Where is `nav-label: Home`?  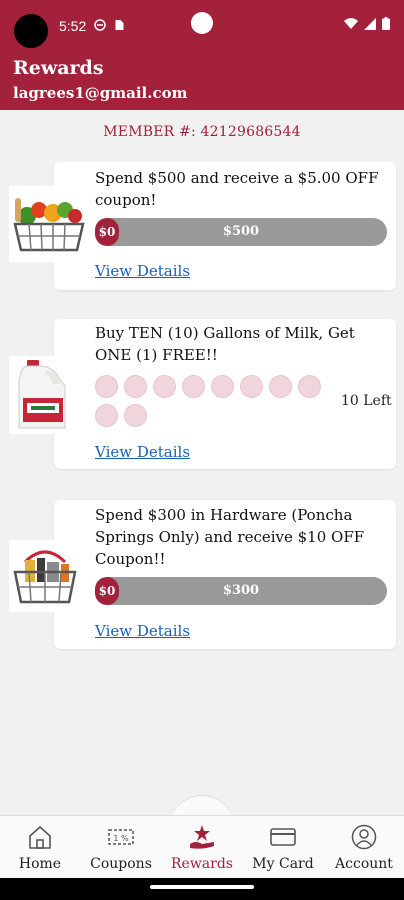 nav-label: Home is located at coordinates (40, 864).